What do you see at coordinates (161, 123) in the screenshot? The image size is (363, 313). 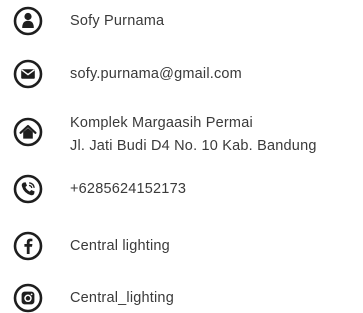 I see `address-line-1: Komplek Margaasih Permai` at bounding box center [161, 123].